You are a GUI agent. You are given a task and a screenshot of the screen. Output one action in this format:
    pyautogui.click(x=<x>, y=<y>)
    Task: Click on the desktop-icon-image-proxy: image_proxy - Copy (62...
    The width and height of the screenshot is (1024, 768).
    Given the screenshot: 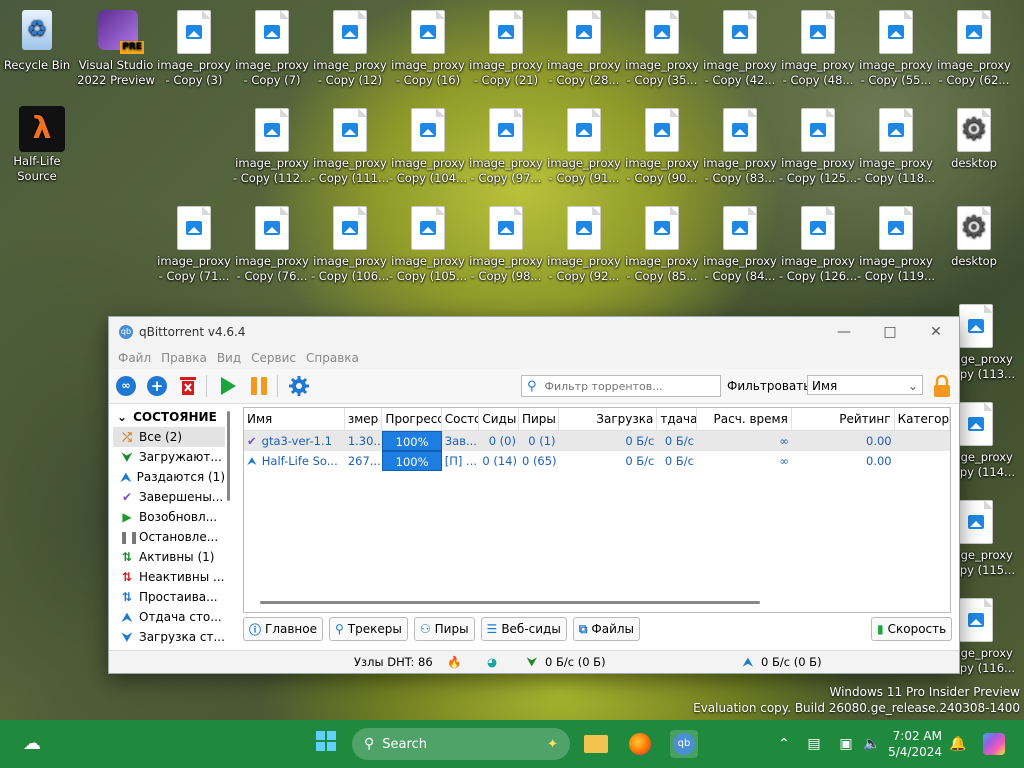 What is the action you would take?
    pyautogui.click(x=974, y=44)
    